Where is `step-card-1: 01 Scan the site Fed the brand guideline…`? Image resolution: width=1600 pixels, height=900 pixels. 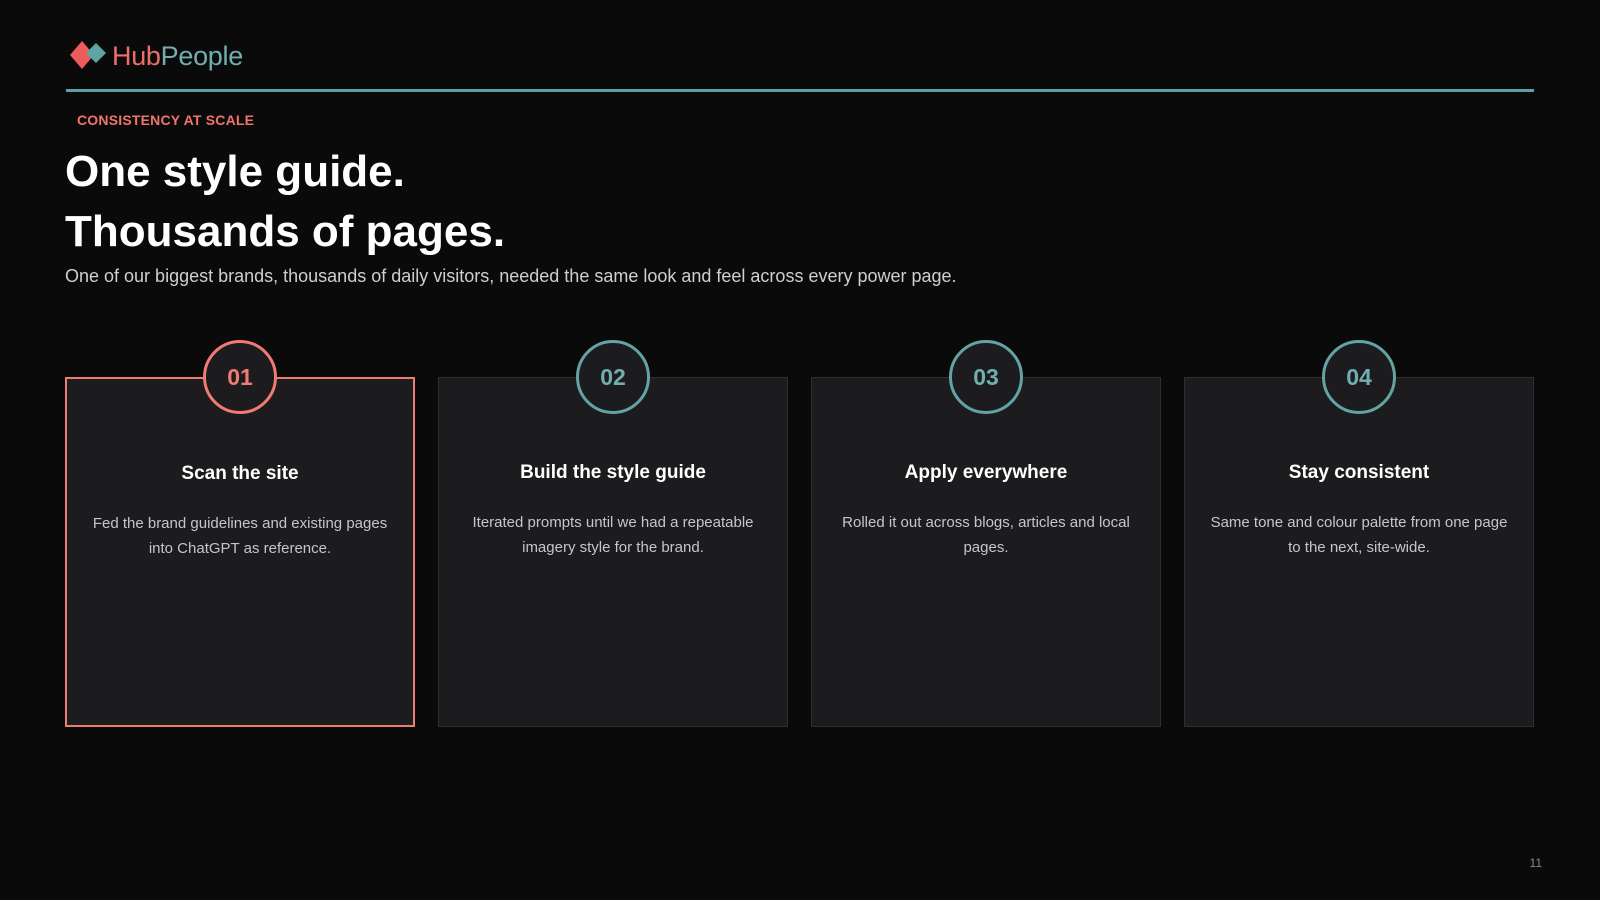 step-card-1: 01 Scan the site Fed the brand guideline… is located at coordinates (240, 533).